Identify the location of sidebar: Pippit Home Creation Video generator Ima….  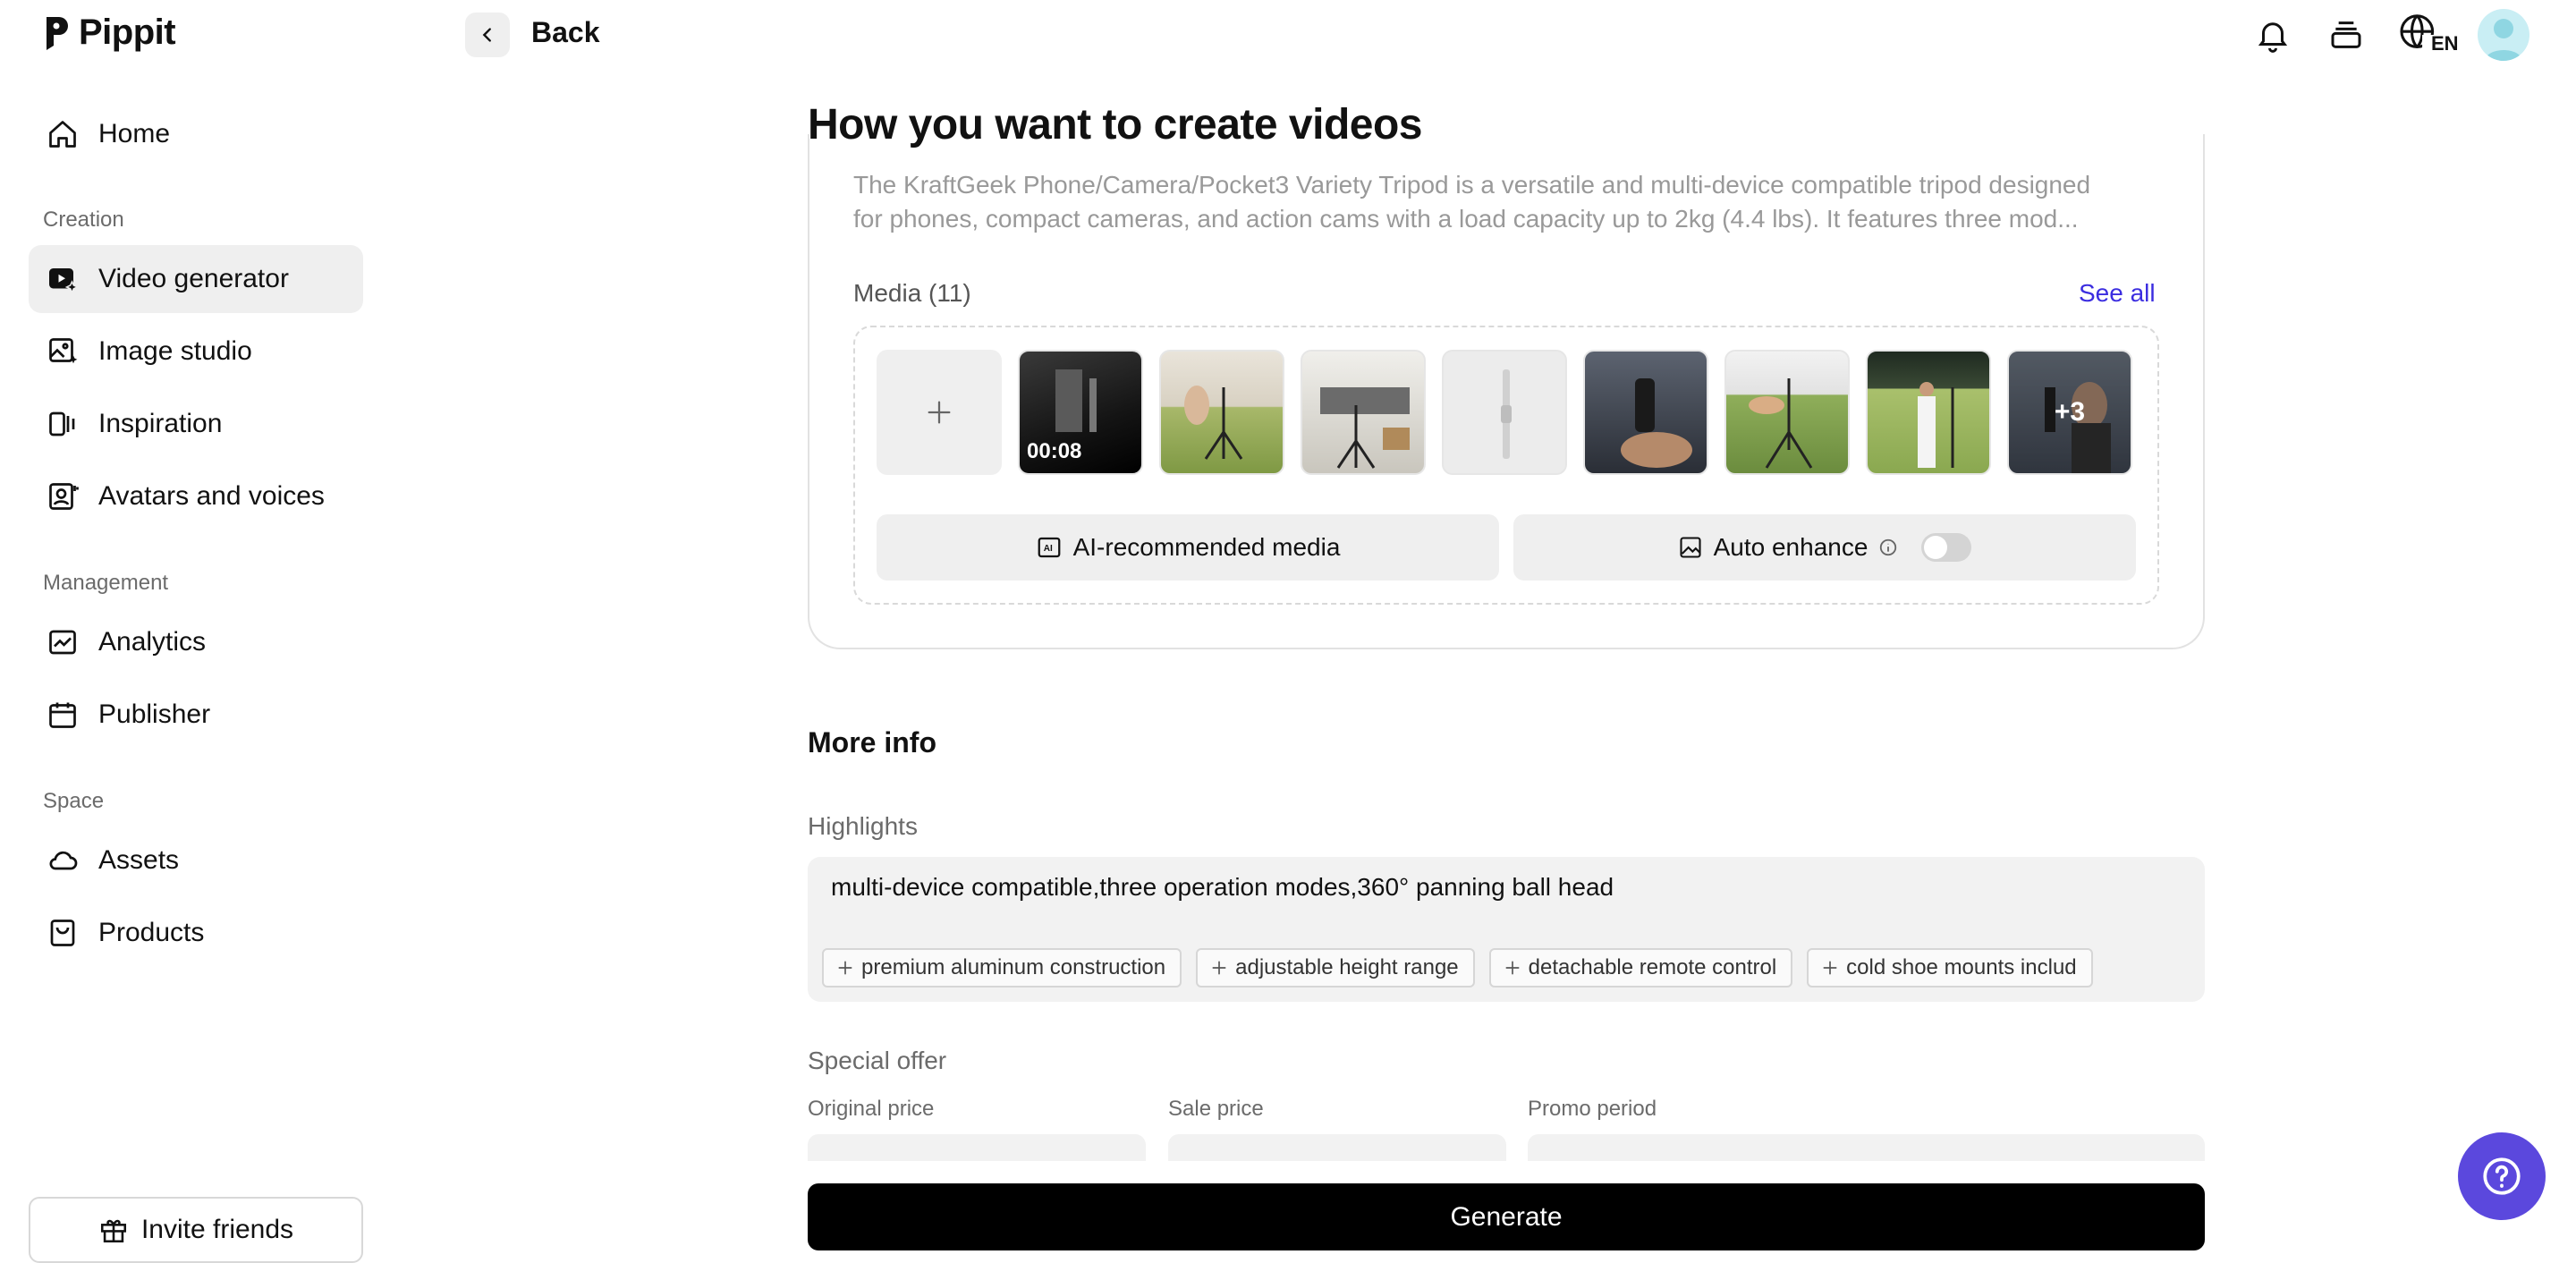
(192, 625).